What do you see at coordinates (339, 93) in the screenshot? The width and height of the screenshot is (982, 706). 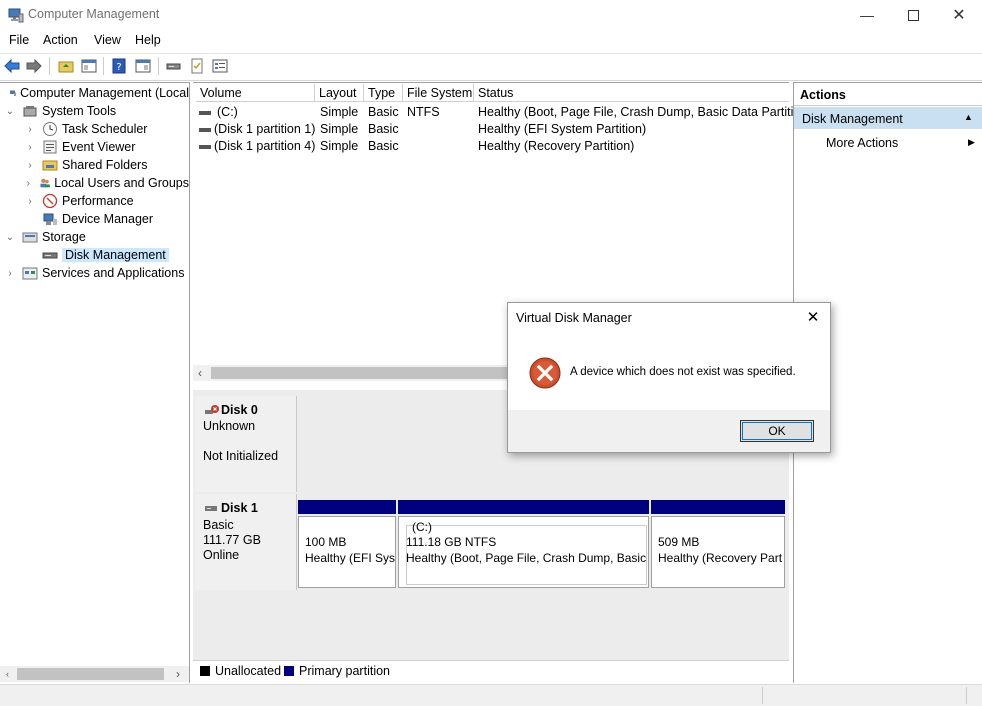 I see `col-layout: Layout` at bounding box center [339, 93].